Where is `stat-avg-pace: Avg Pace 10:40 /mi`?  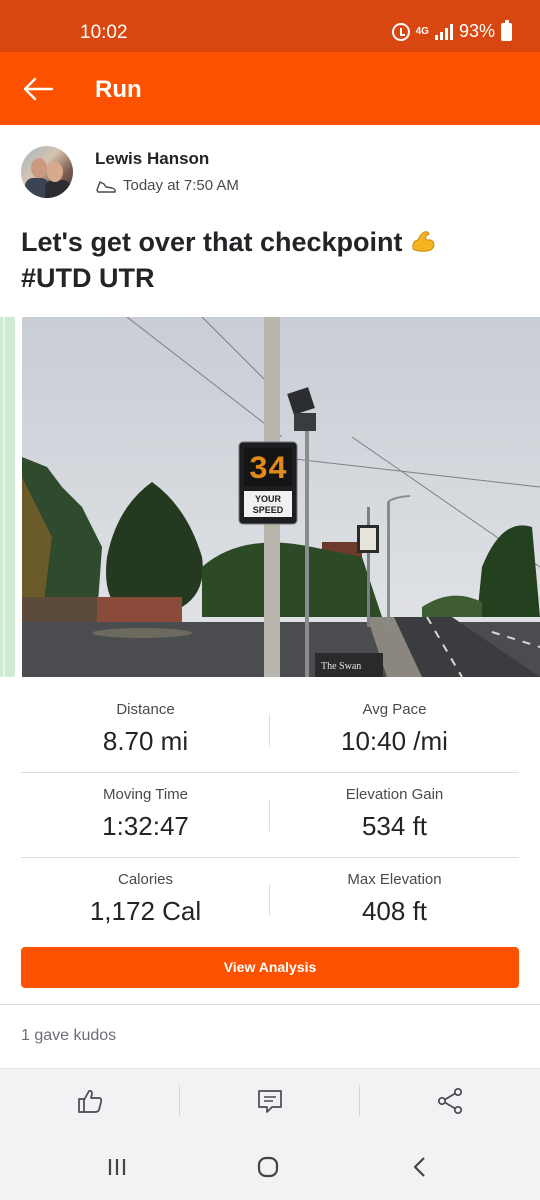
stat-avg-pace: Avg Pace 10:40 /mi is located at coordinates (394, 722).